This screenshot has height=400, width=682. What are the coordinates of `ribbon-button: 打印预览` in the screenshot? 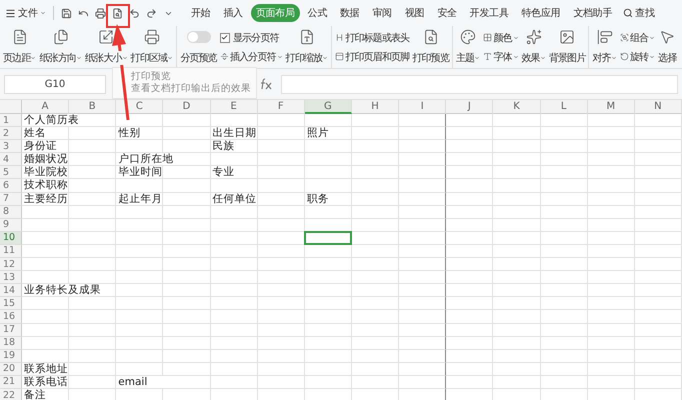 It's located at (430, 47).